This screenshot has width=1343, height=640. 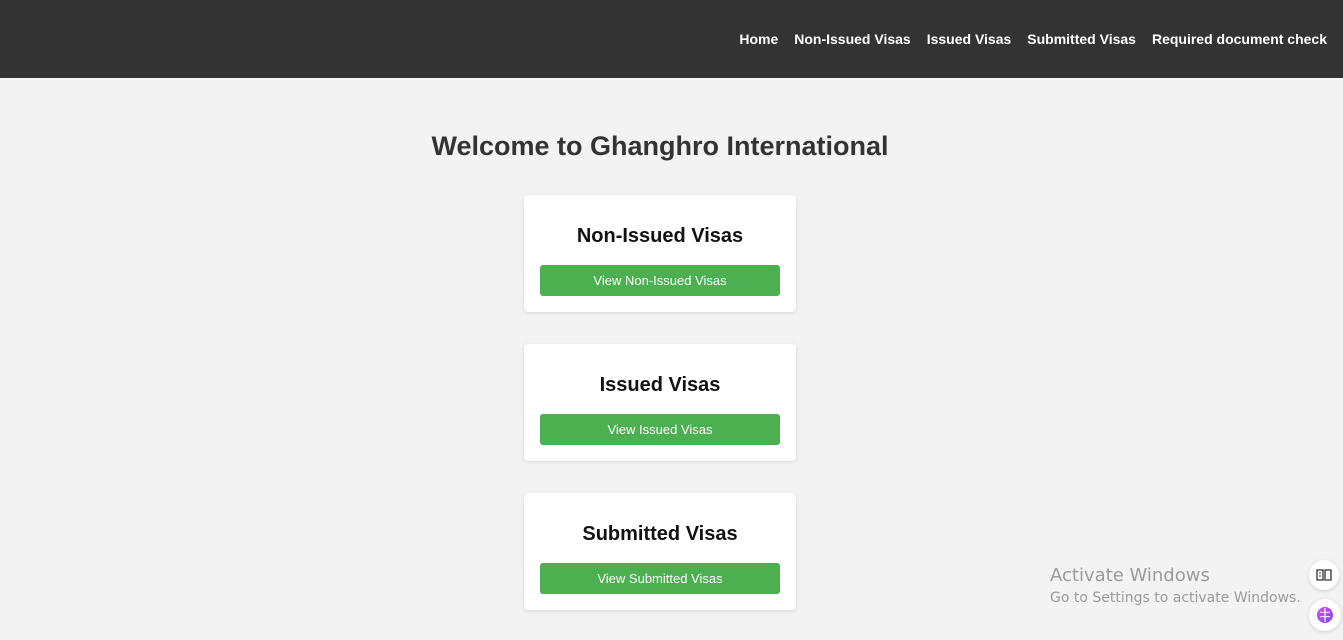 I want to click on reader-icon-glyph, so click(x=1324, y=575).